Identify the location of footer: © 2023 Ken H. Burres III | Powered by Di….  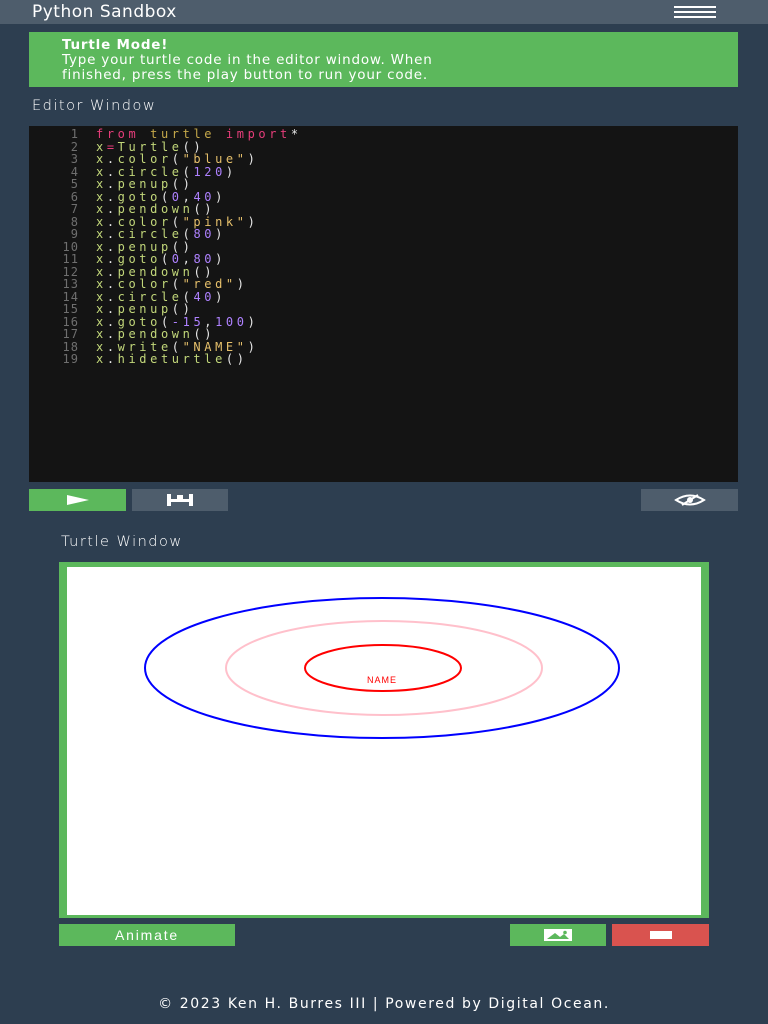
(384, 1004).